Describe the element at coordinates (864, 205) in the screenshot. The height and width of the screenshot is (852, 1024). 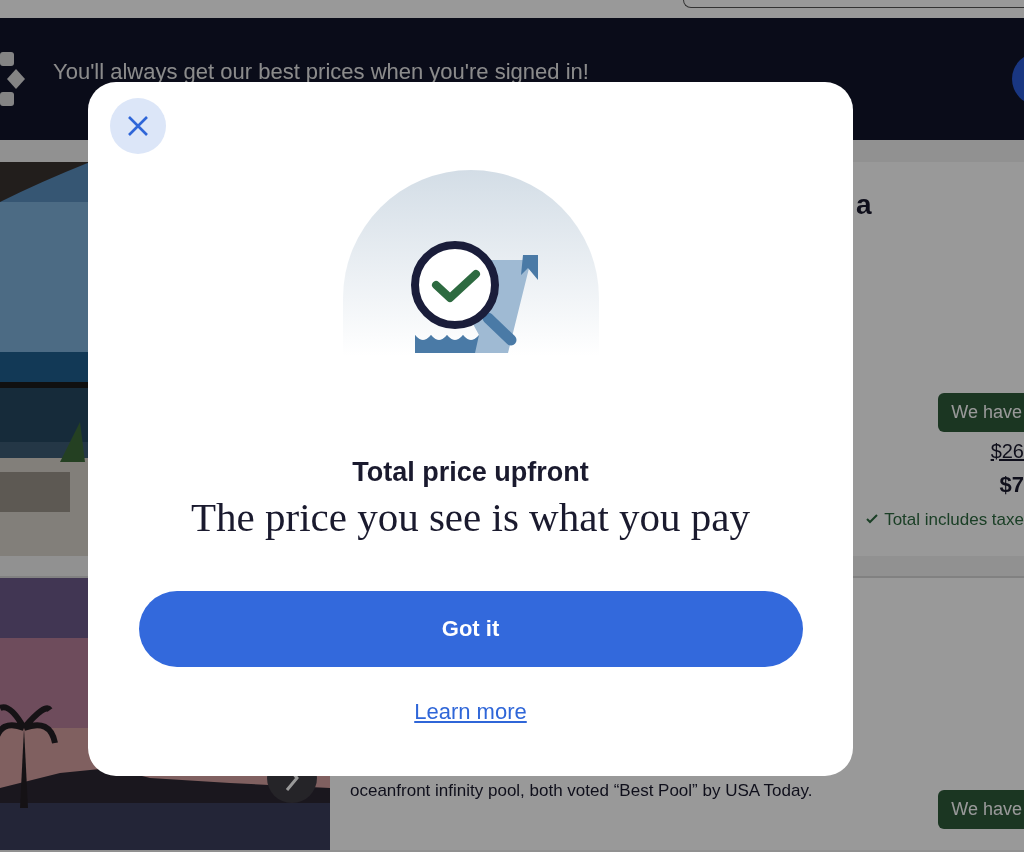
I see `hotel-title: a` at that location.